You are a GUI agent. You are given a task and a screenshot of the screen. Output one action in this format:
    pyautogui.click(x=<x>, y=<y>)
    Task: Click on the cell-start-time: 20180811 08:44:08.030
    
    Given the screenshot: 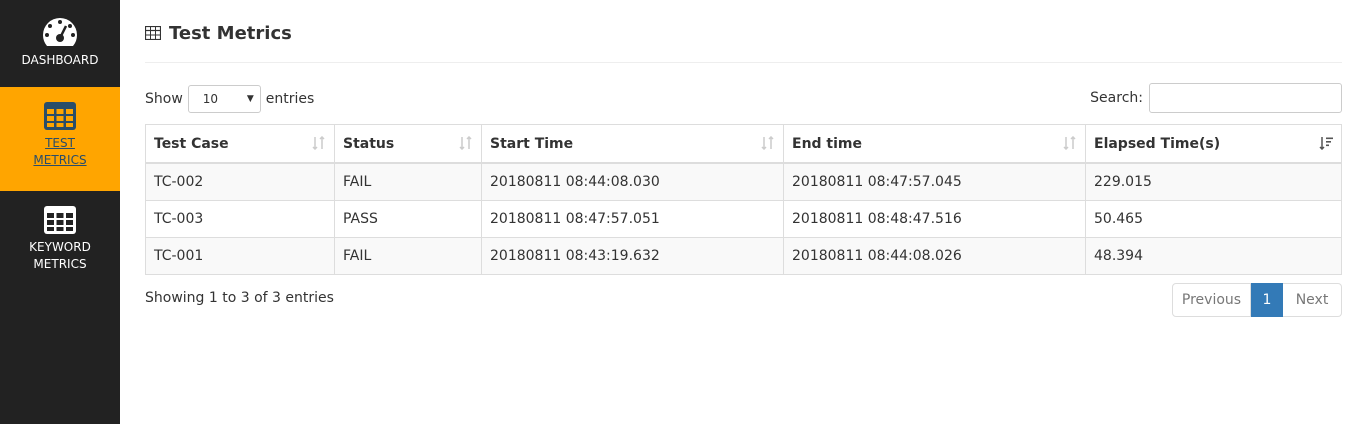 What is the action you would take?
    pyautogui.click(x=632, y=181)
    